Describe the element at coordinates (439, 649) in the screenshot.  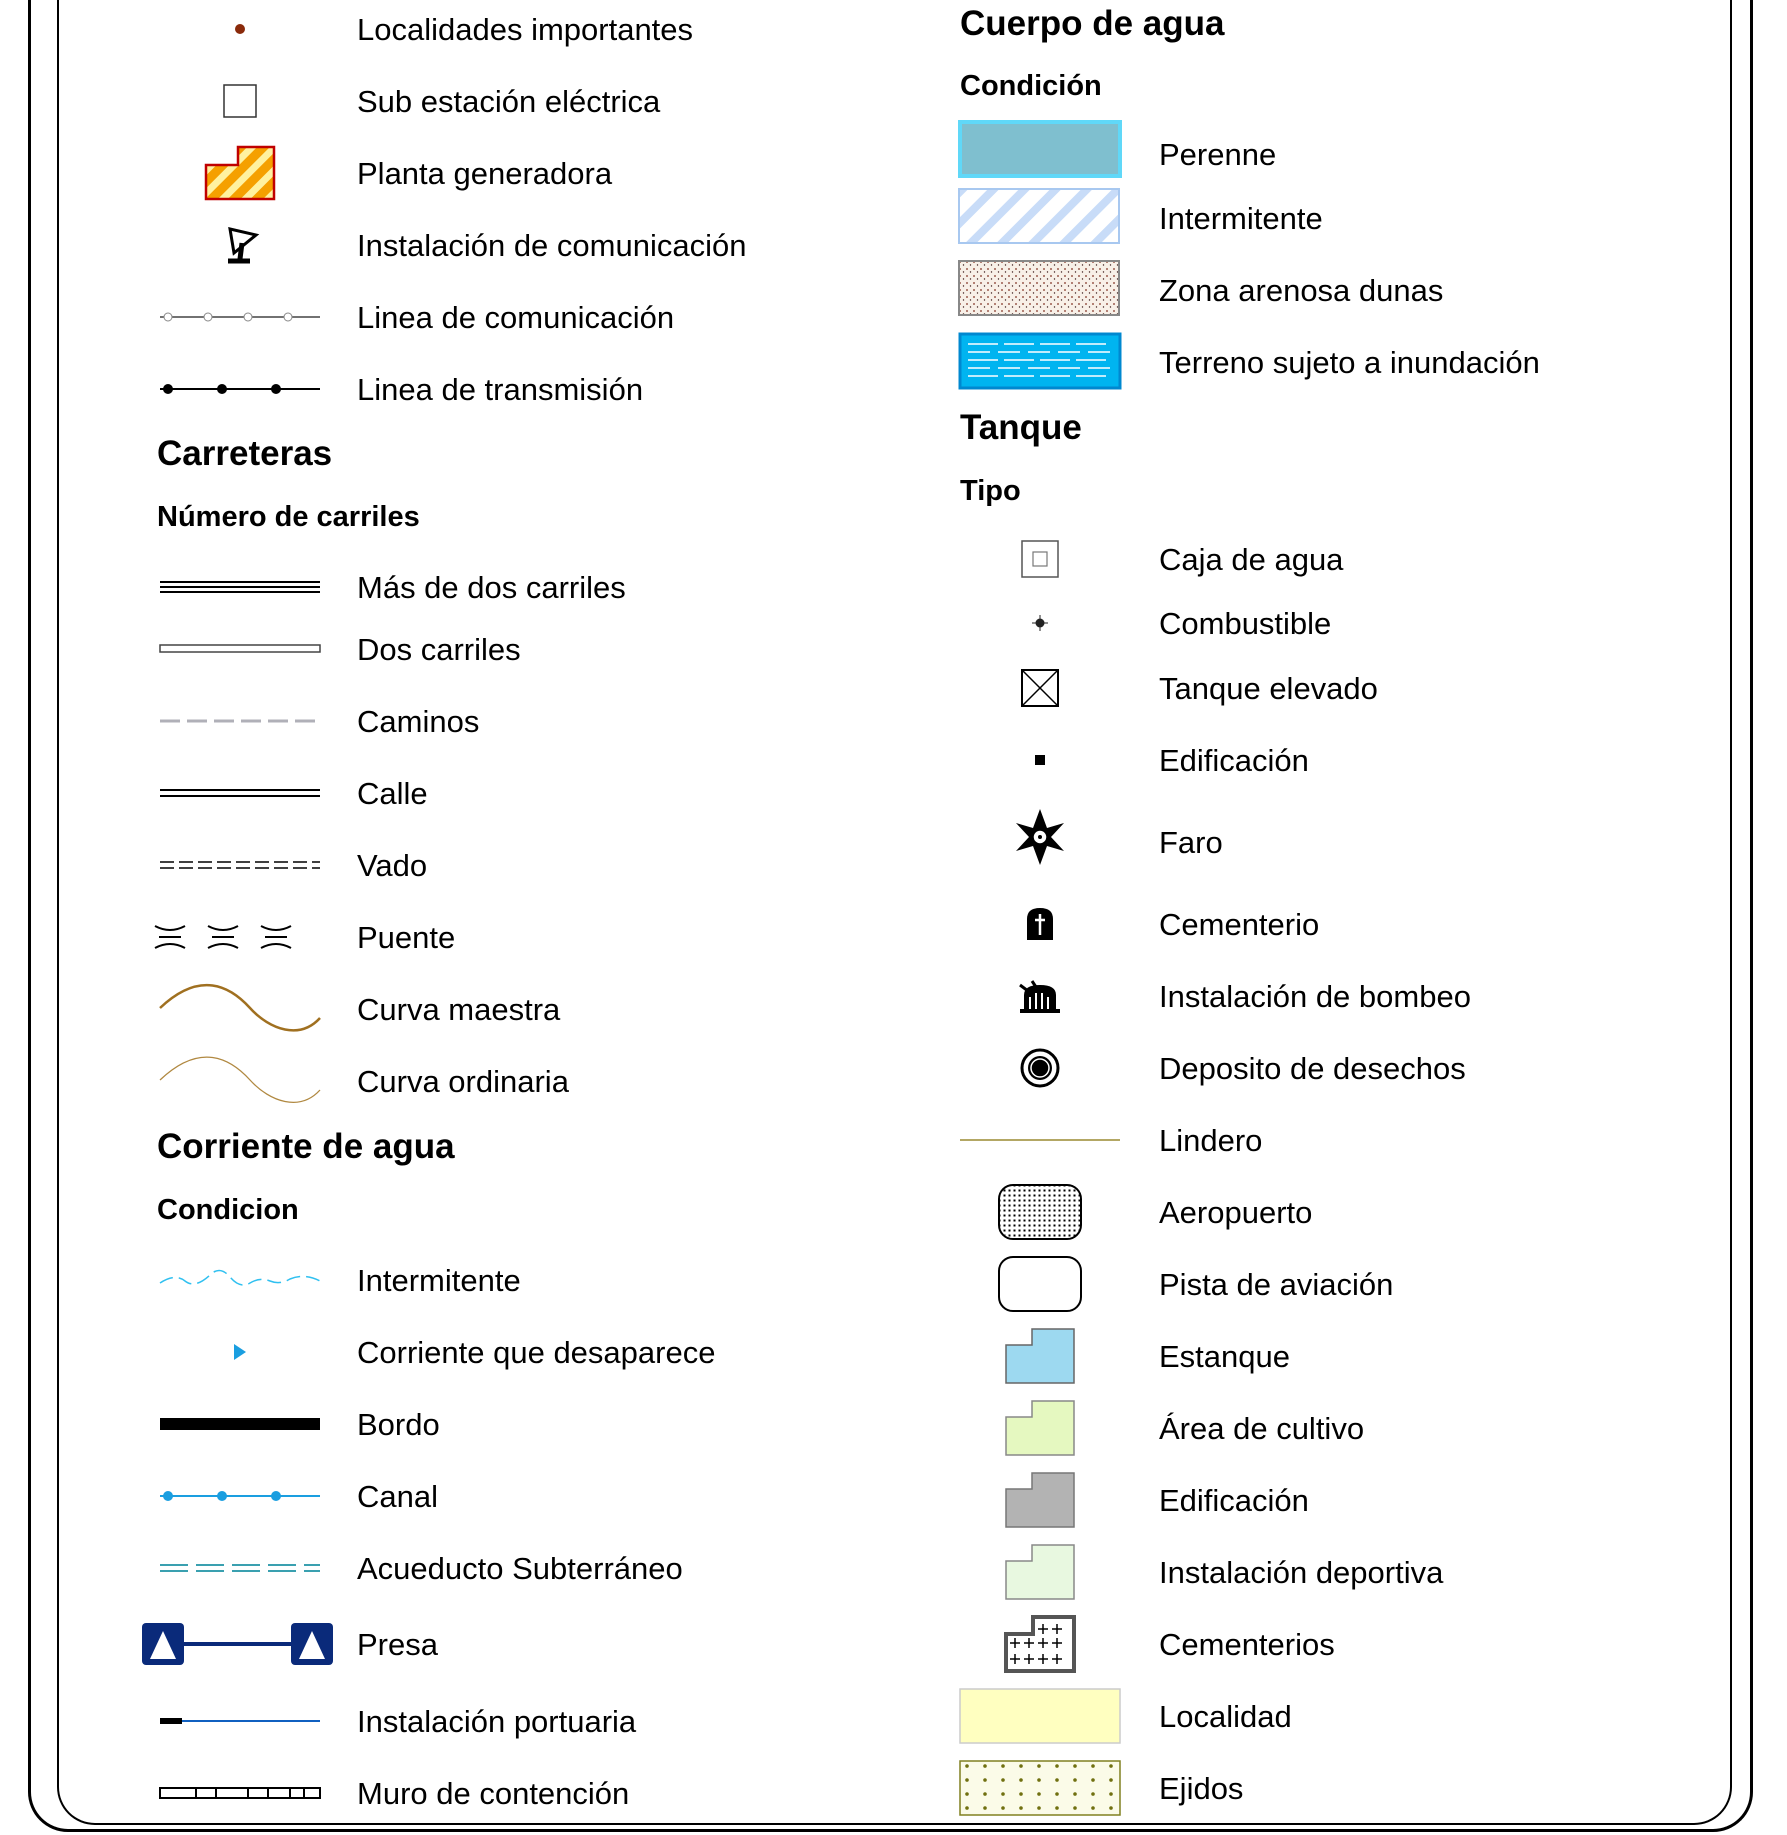
I see `legend-label: Dos carriles` at that location.